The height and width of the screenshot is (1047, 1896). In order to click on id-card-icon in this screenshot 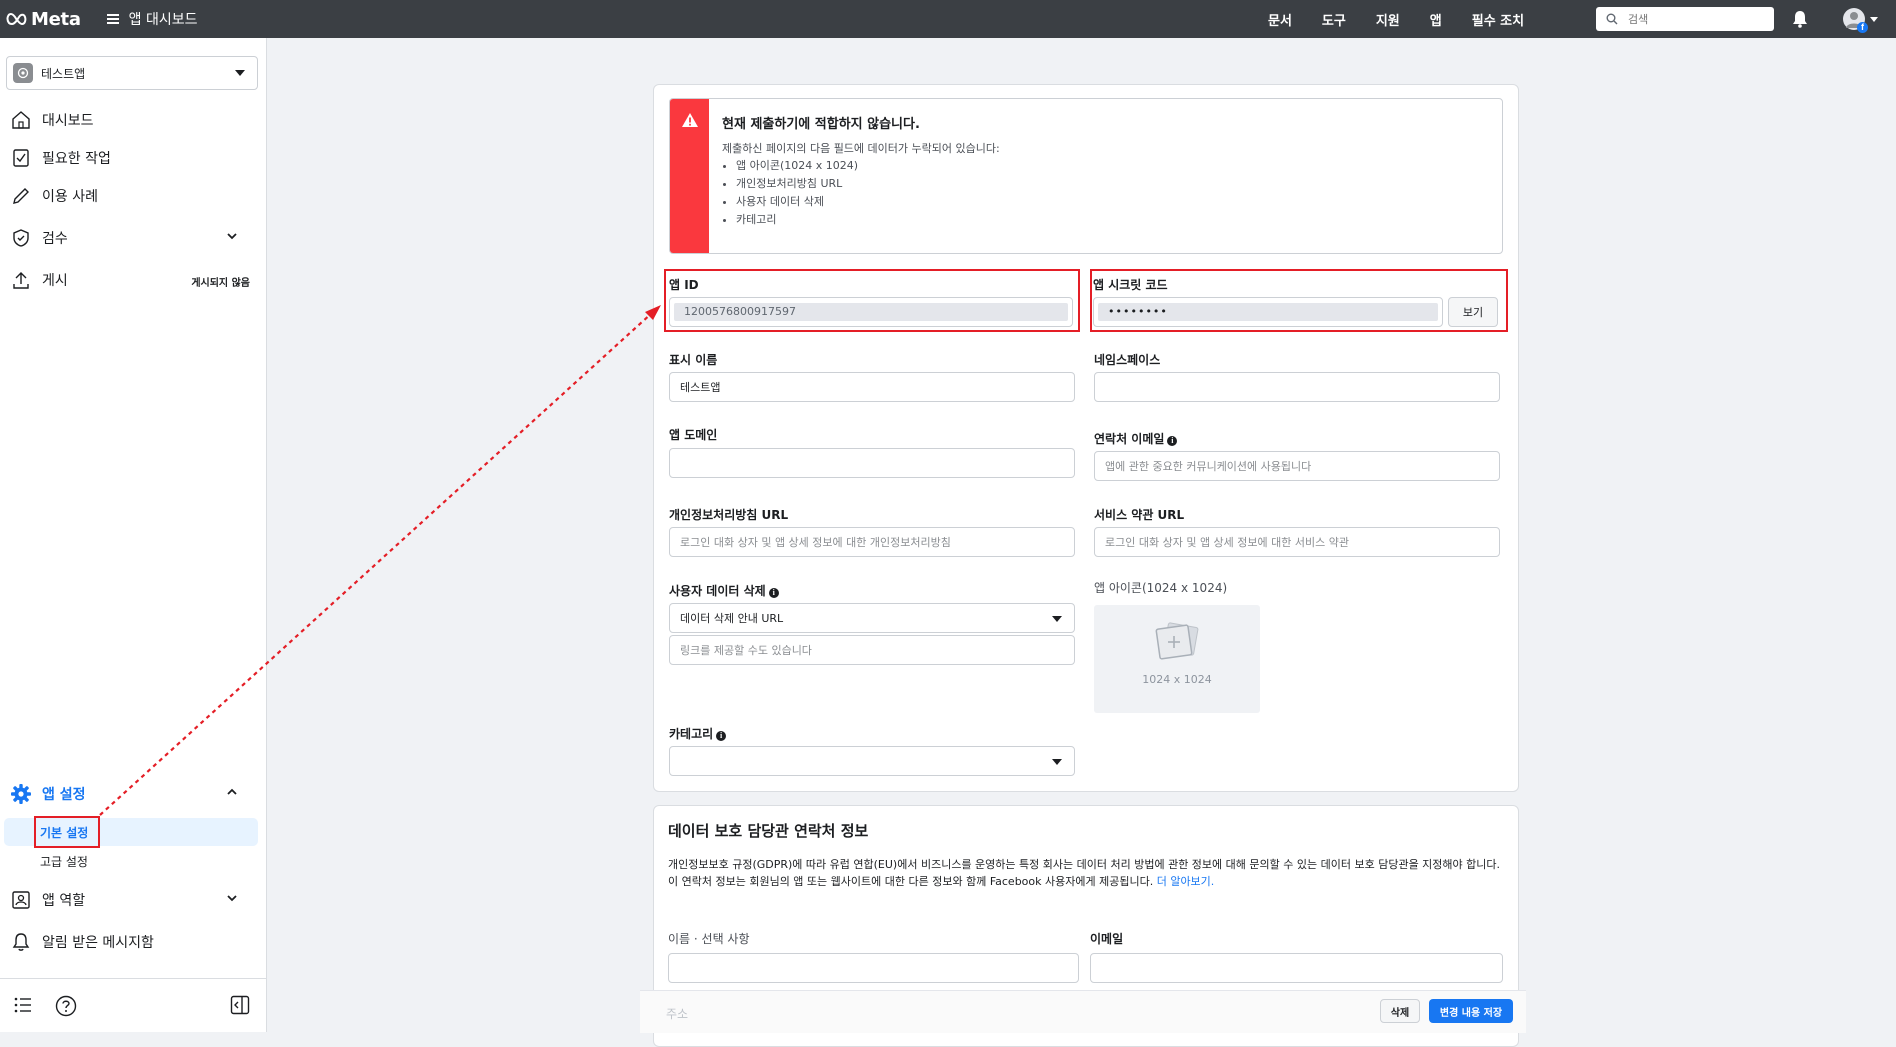, I will do `click(21, 900)`.